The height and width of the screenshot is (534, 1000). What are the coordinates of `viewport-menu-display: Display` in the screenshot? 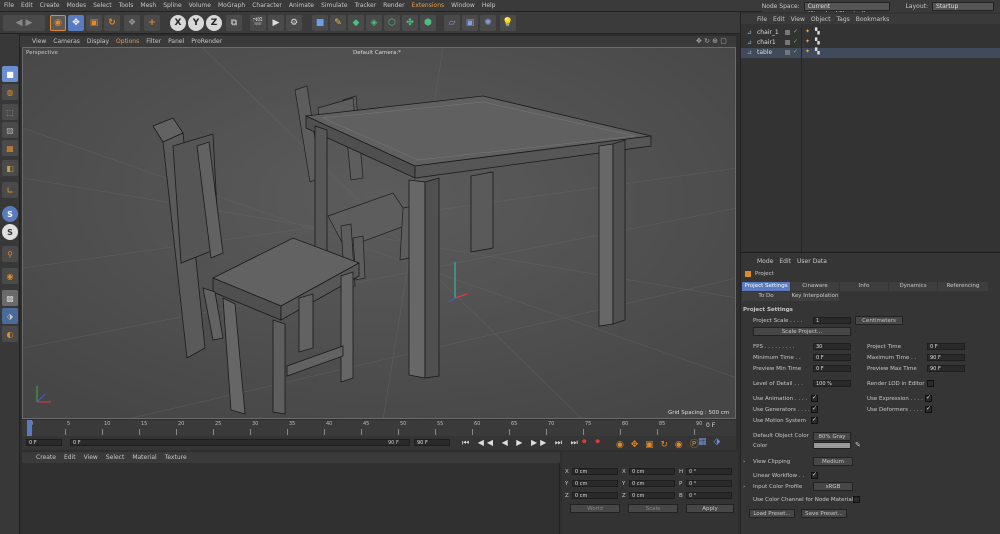 It's located at (98, 41).